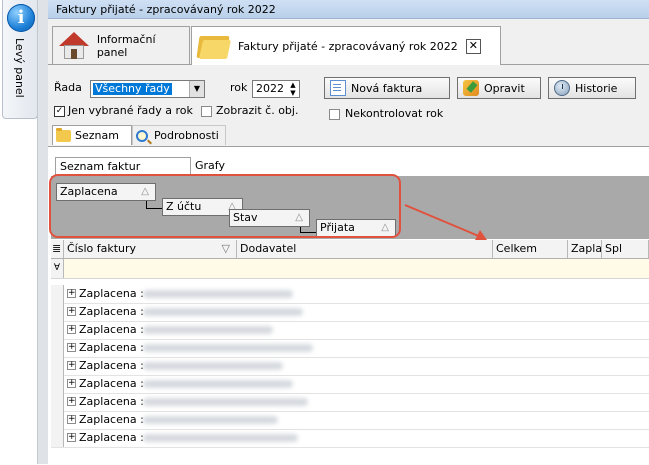 The image size is (649, 465). What do you see at coordinates (348, 9) in the screenshot?
I see `window-title: Faktury přijaté - zpracovávaný rok 2022` at bounding box center [348, 9].